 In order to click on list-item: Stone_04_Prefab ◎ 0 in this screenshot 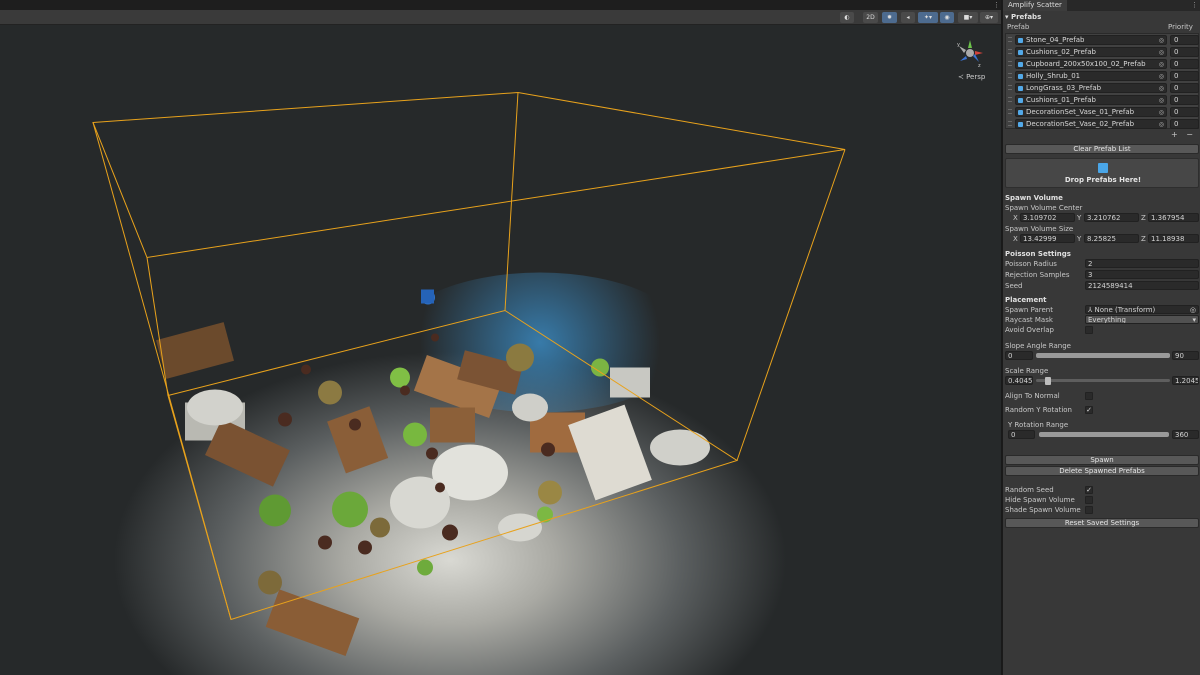, I will do `click(1103, 40)`.